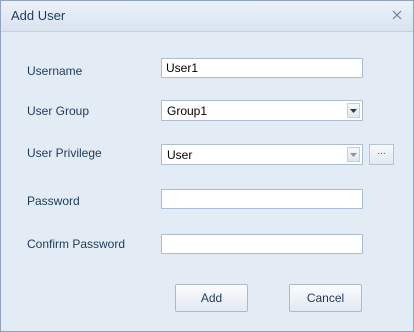 Image resolution: width=414 pixels, height=332 pixels. Describe the element at coordinates (64, 153) in the screenshot. I see `user-privilege-label: User Privilege` at that location.